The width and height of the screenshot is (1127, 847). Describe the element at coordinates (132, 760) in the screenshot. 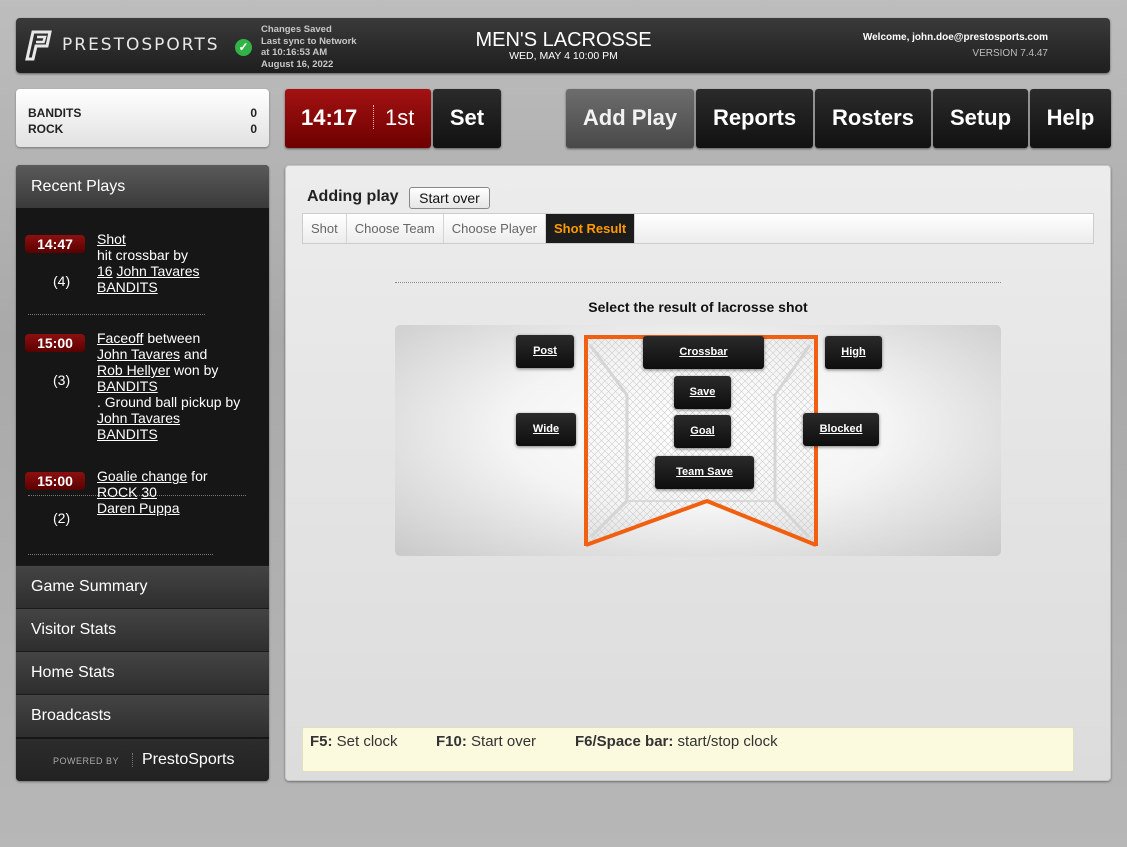

I see `powered-divider` at that location.